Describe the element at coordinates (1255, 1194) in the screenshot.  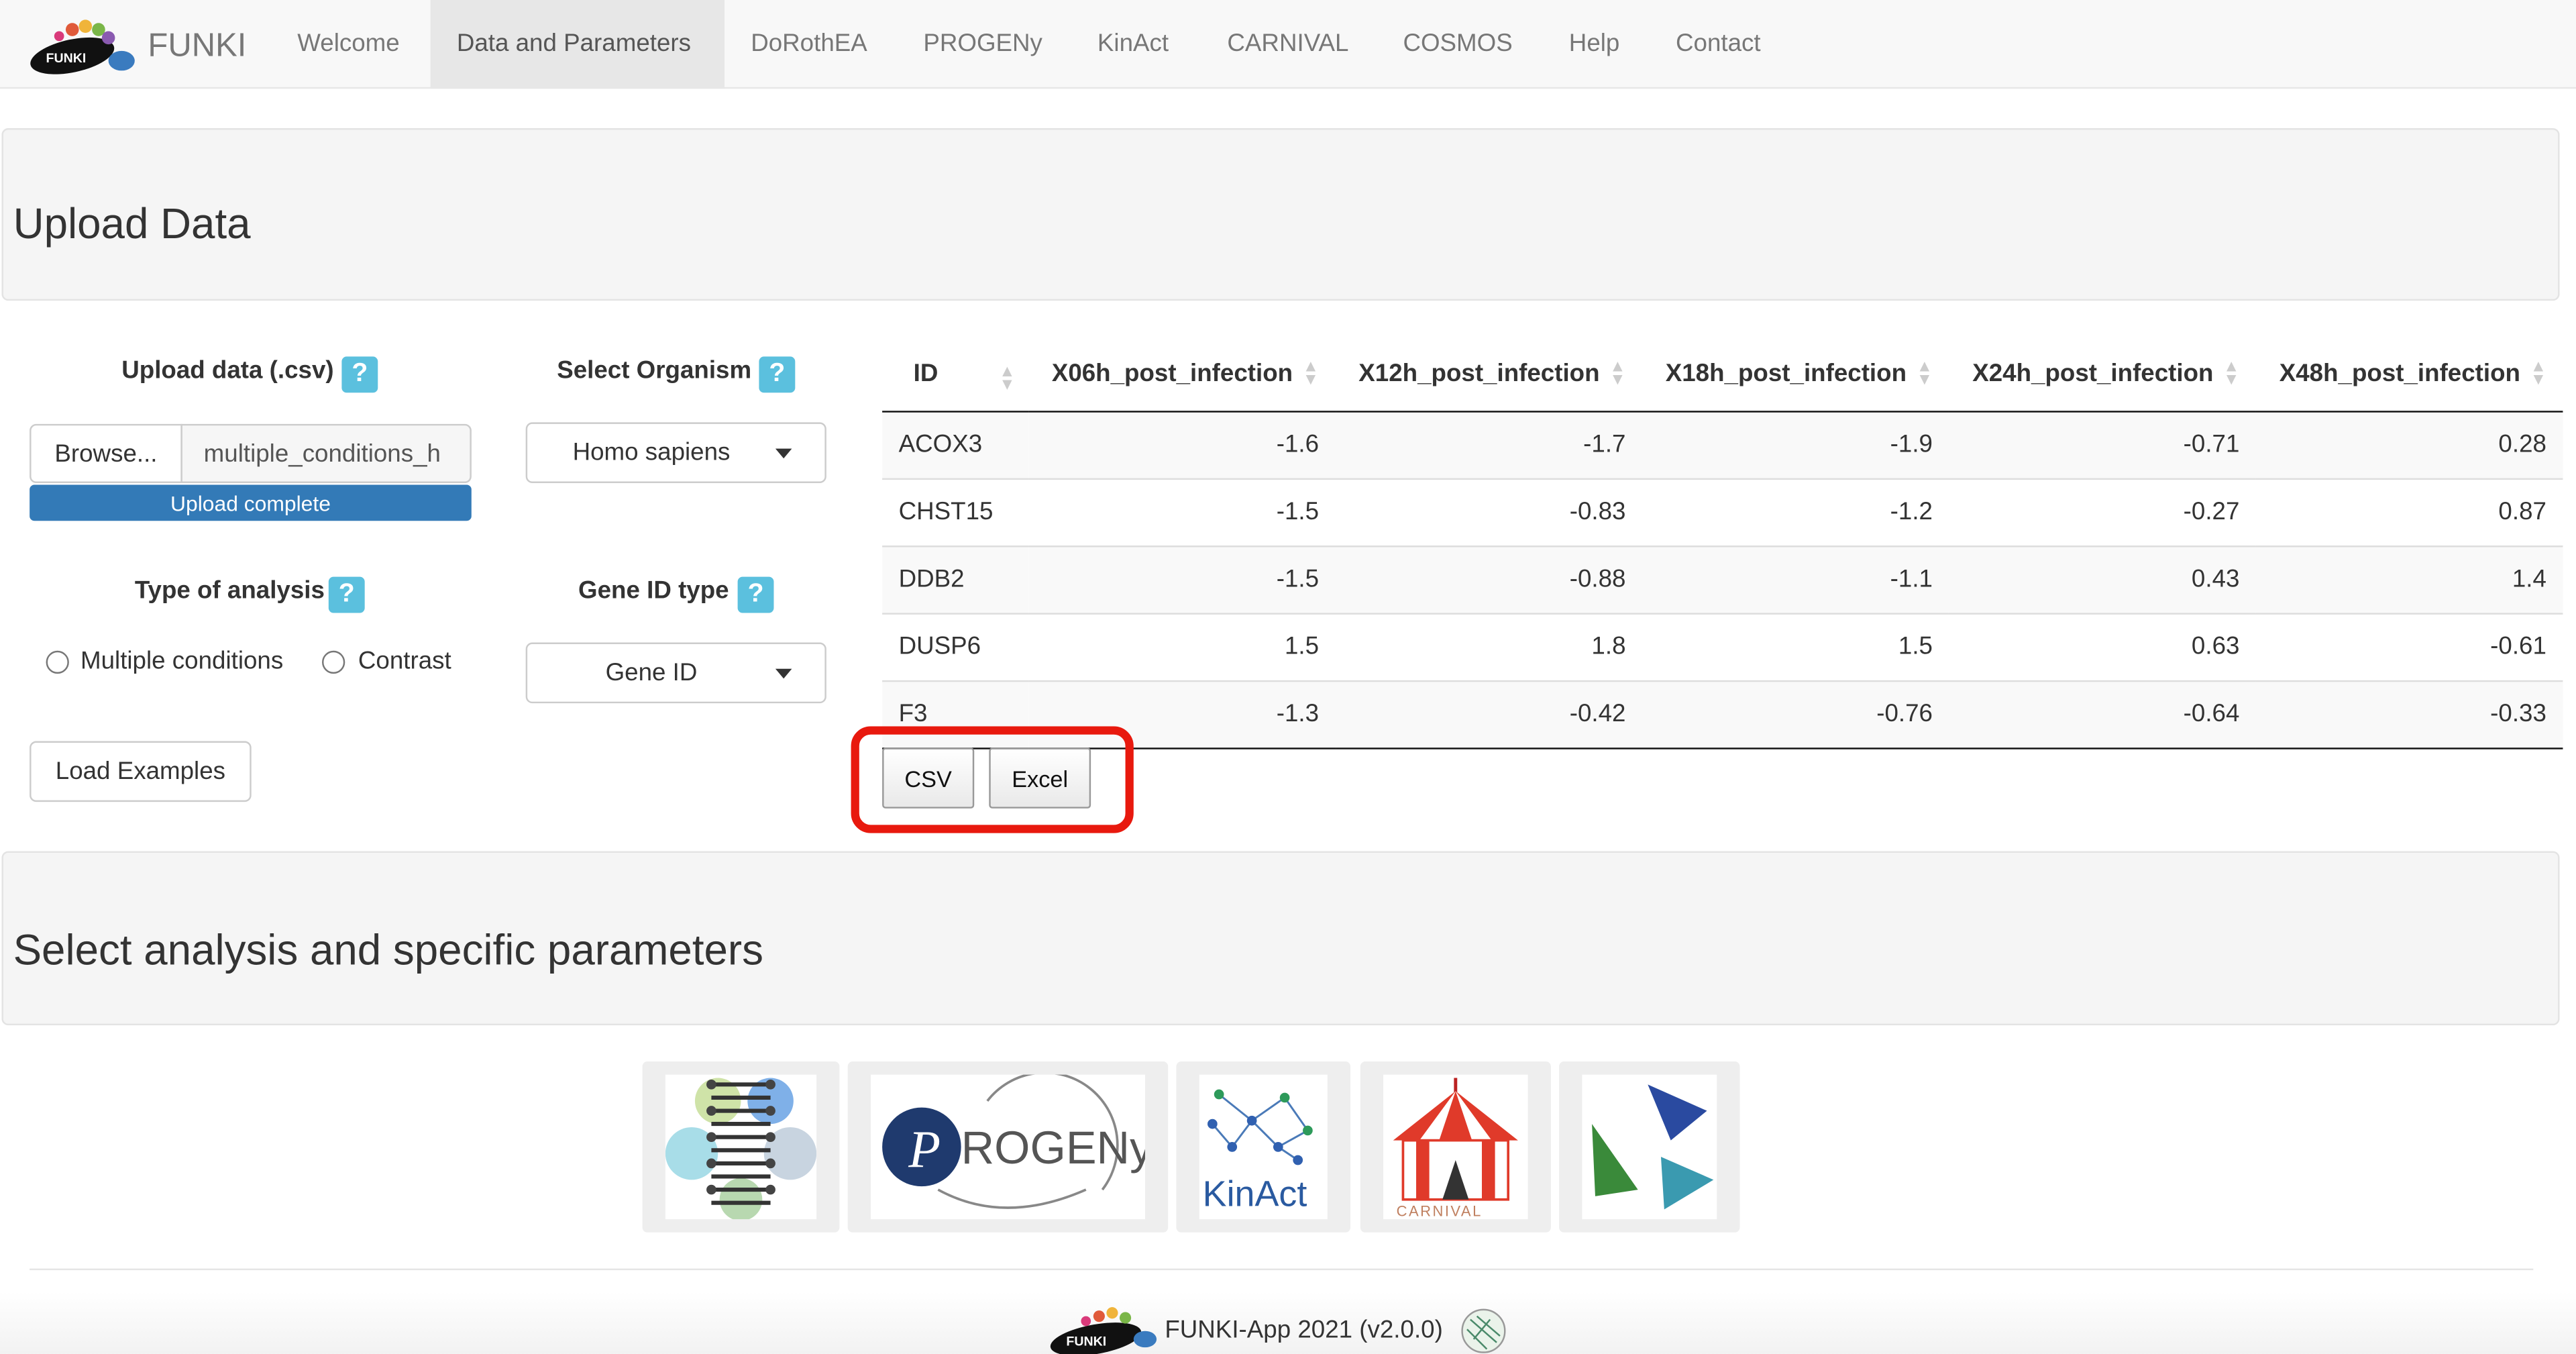
I see `svg-text: KinAct` at that location.